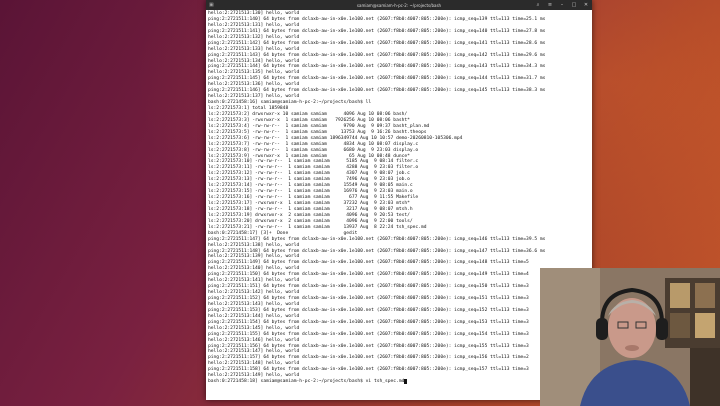 Image resolution: width=720 pixels, height=406 pixels. I want to click on text-cursor, so click(406, 382).